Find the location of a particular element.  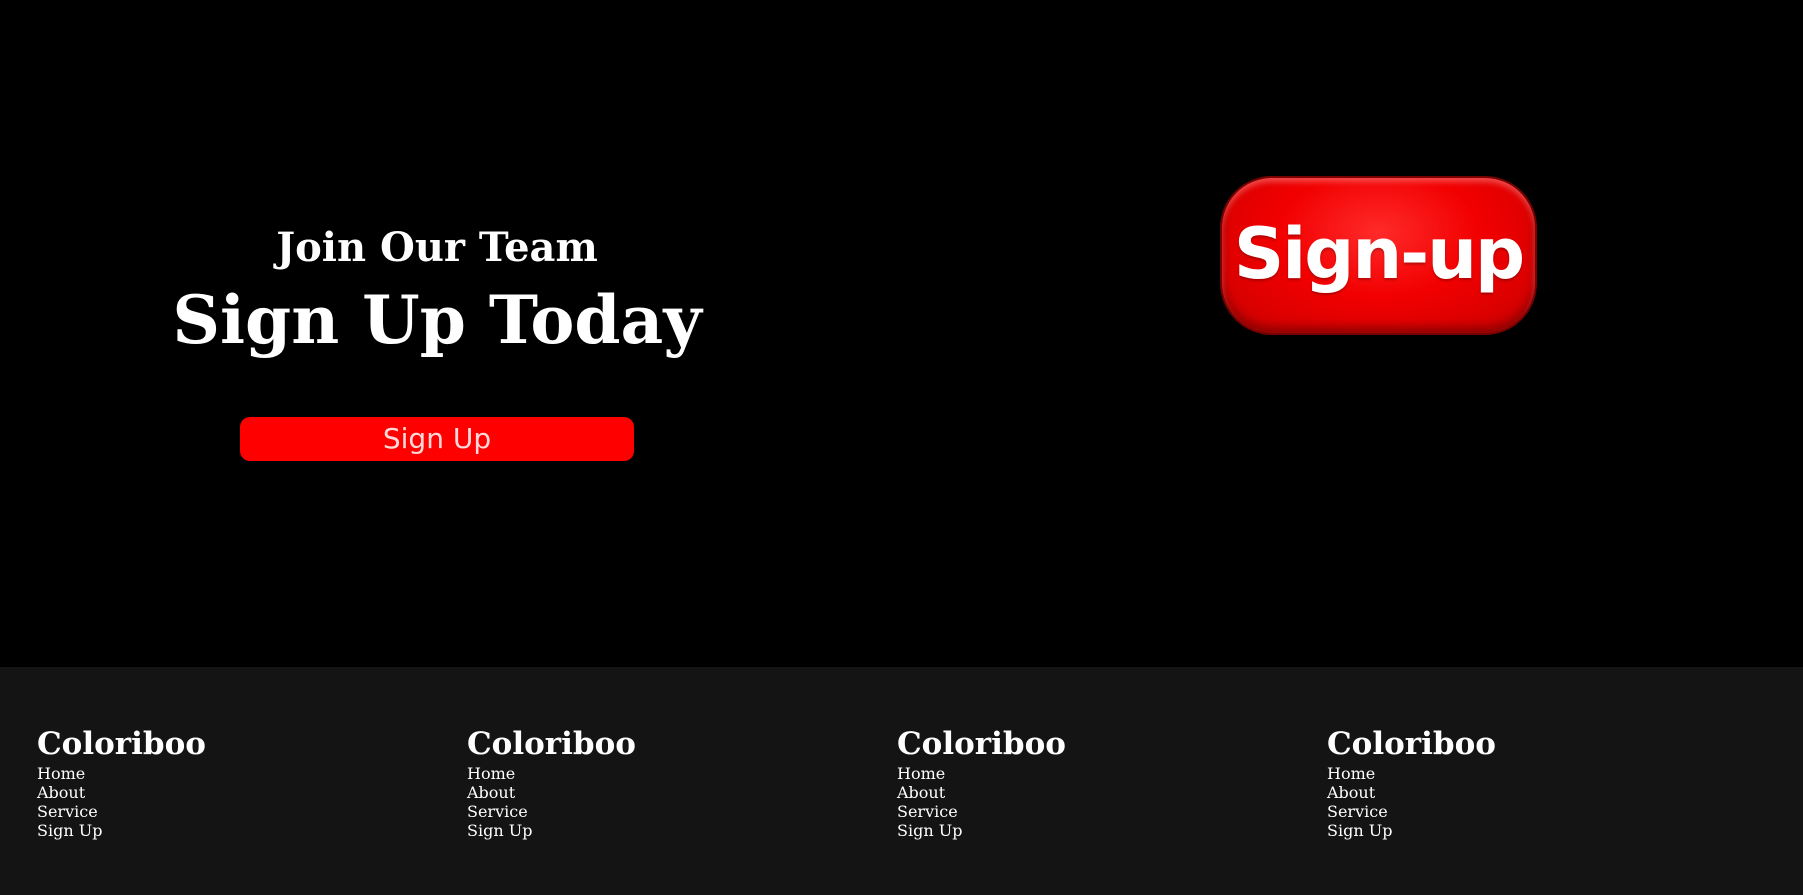

hero-headline: Sign Up Today is located at coordinates (437, 320).